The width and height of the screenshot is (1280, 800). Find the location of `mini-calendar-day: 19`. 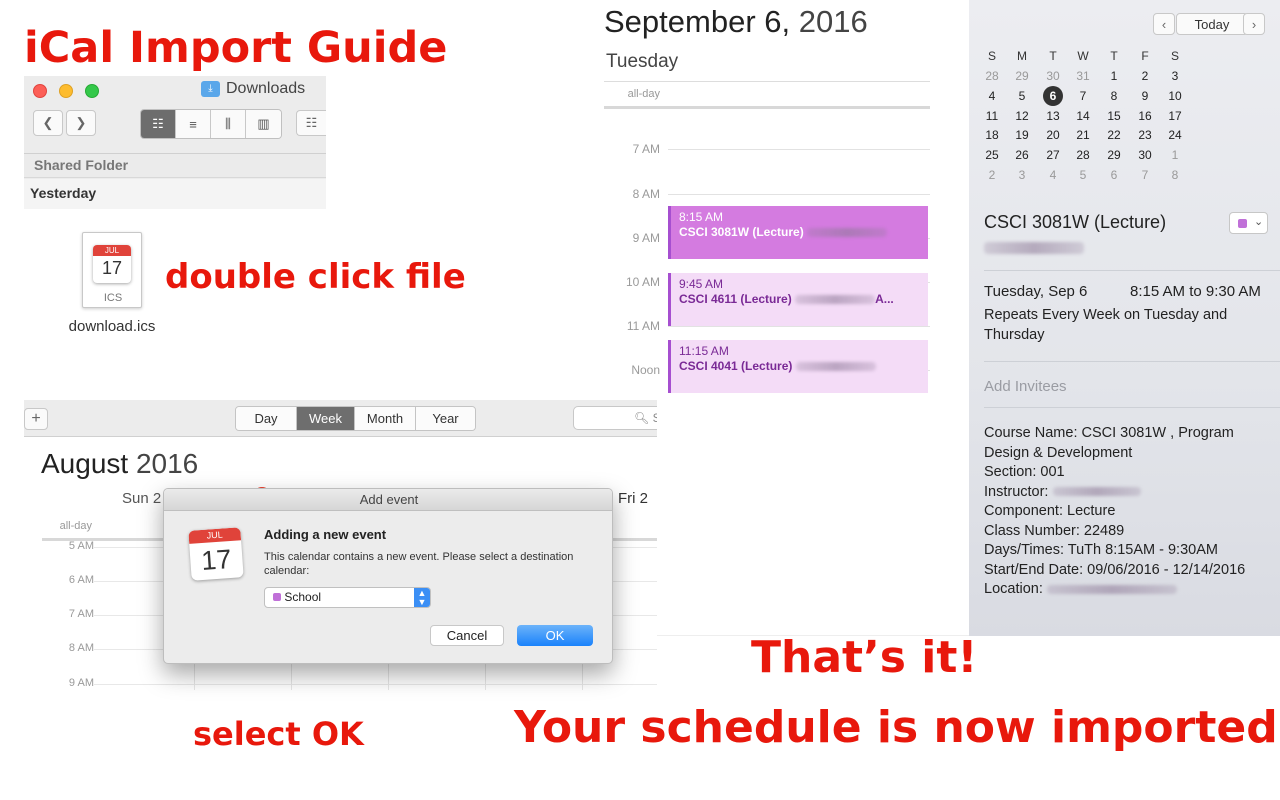

mini-calendar-day: 19 is located at coordinates (1022, 135).